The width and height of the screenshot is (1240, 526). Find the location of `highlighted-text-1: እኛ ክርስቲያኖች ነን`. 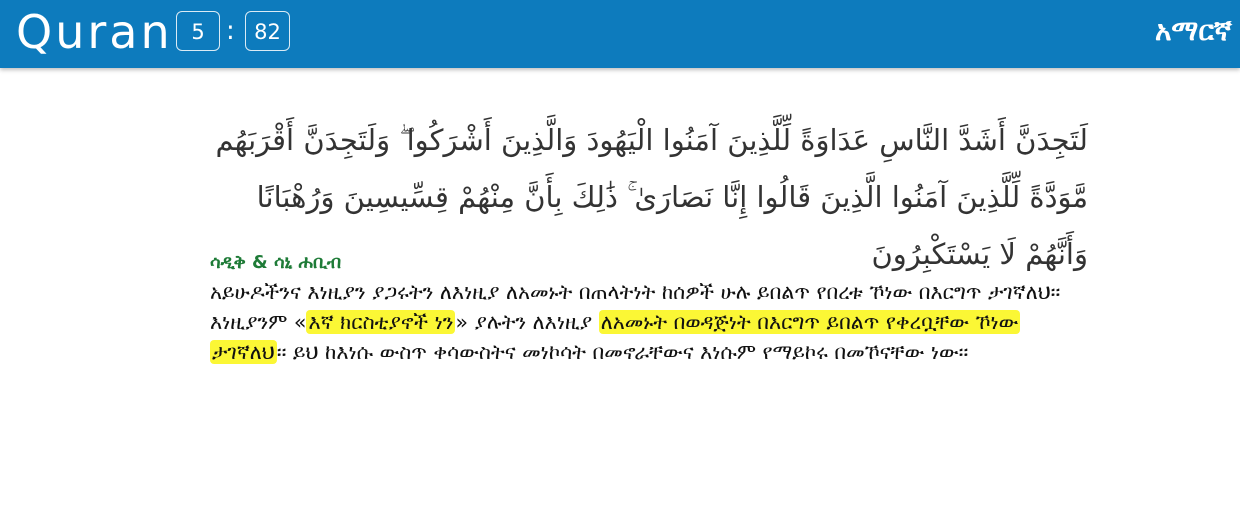

highlighted-text-1: እኛ ክርስቲያኖች ነን is located at coordinates (381, 322).